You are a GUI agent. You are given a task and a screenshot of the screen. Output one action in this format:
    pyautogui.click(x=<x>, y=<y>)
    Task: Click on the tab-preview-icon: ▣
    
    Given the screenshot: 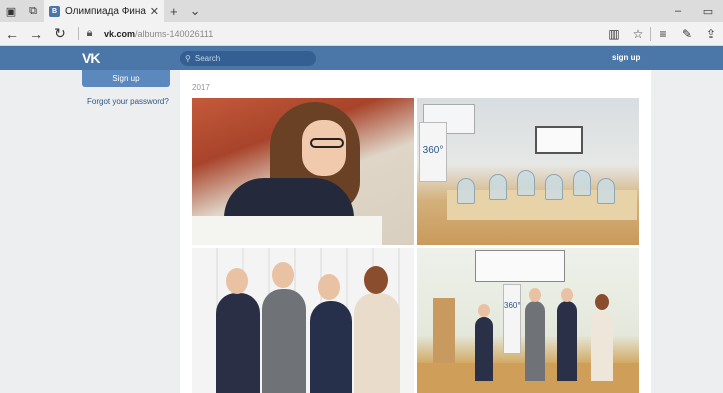 What is the action you would take?
    pyautogui.click(x=11, y=11)
    